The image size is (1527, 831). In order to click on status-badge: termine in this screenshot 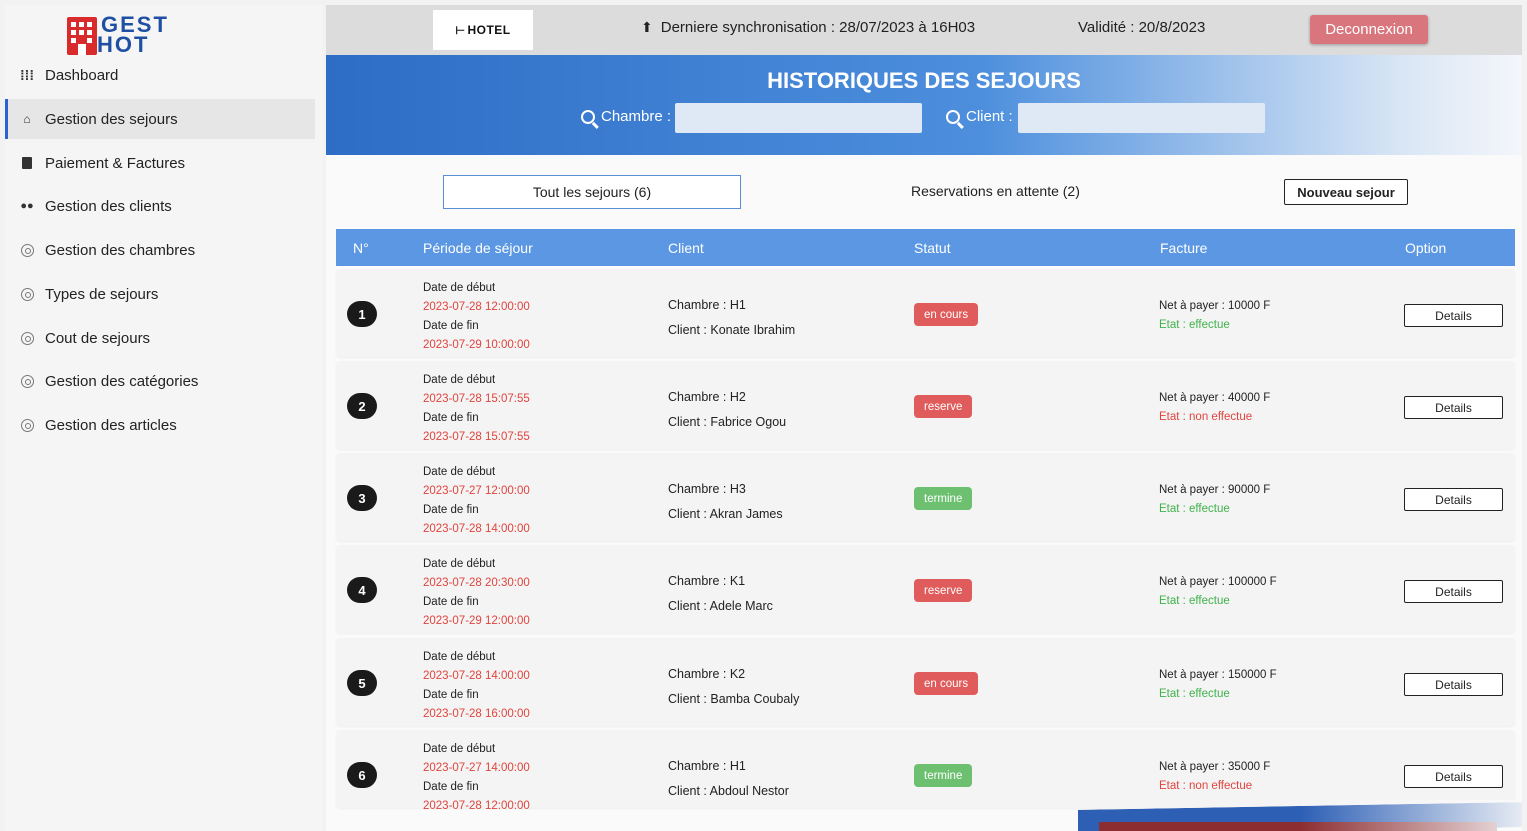, I will do `click(943, 498)`.